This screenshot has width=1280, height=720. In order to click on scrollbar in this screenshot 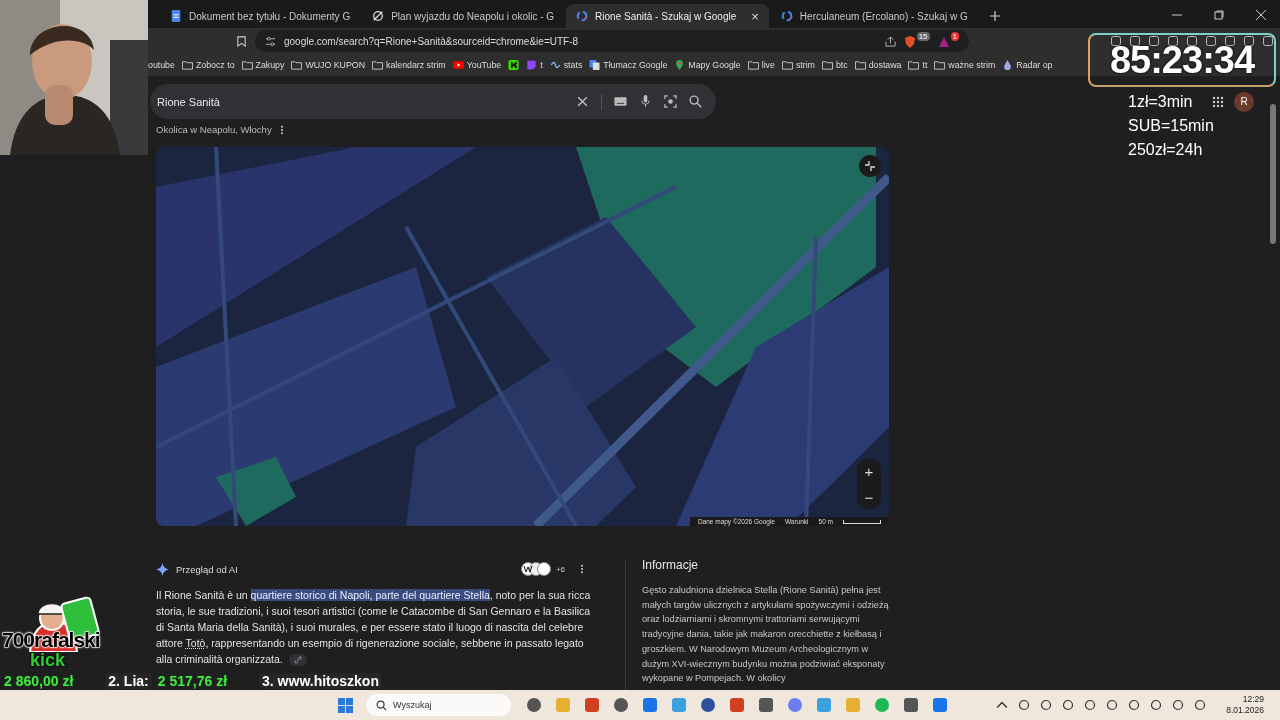, I will do `click(1273, 174)`.